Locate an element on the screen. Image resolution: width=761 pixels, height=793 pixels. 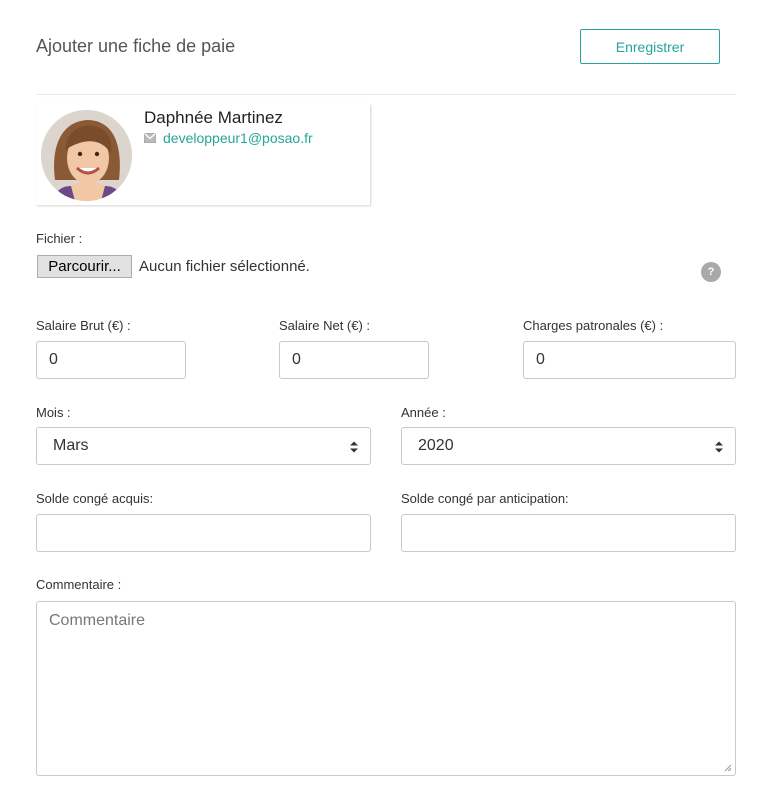
avatar-photo is located at coordinates (86, 155).